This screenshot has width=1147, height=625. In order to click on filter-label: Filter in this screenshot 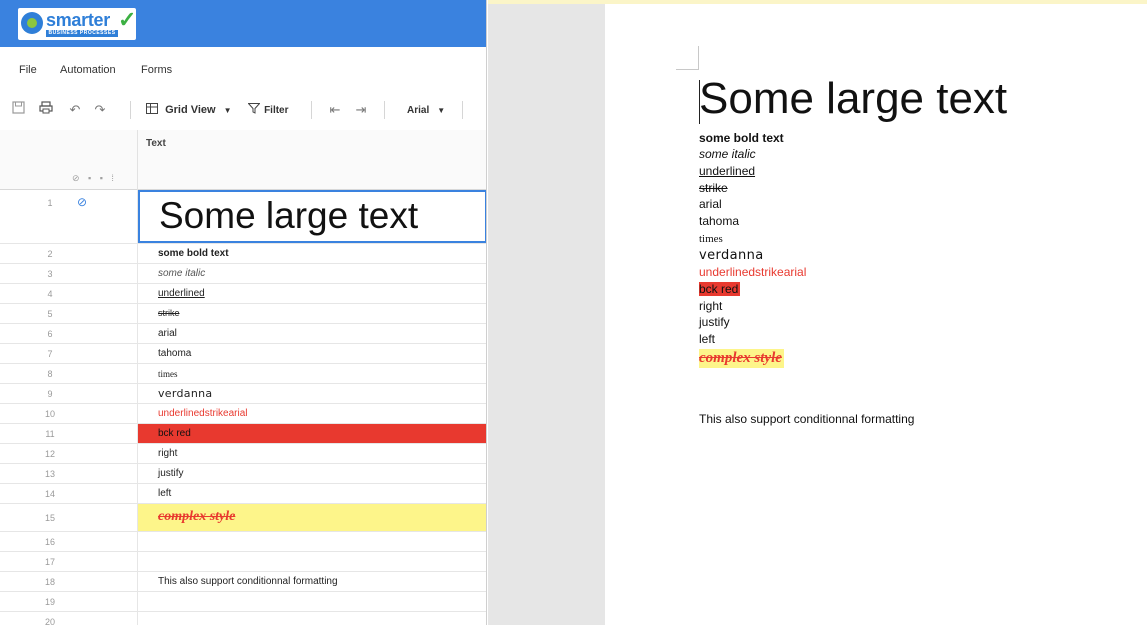, I will do `click(276, 110)`.